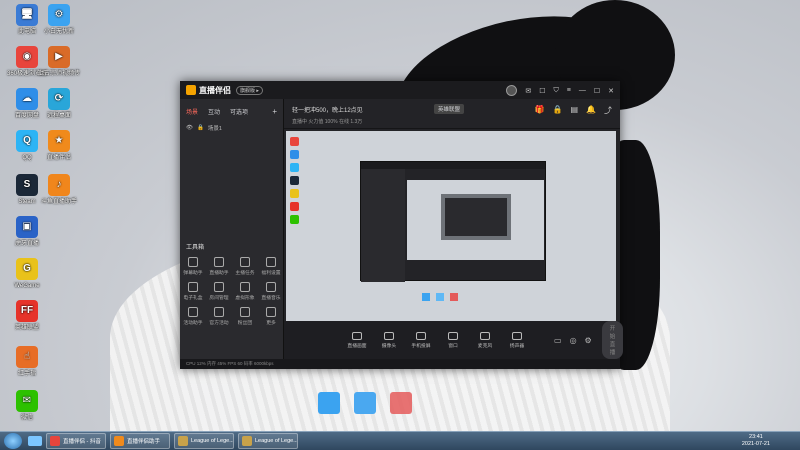 This screenshot has width=800, height=450. I want to click on sidebar-tab: 场景, so click(192, 111).